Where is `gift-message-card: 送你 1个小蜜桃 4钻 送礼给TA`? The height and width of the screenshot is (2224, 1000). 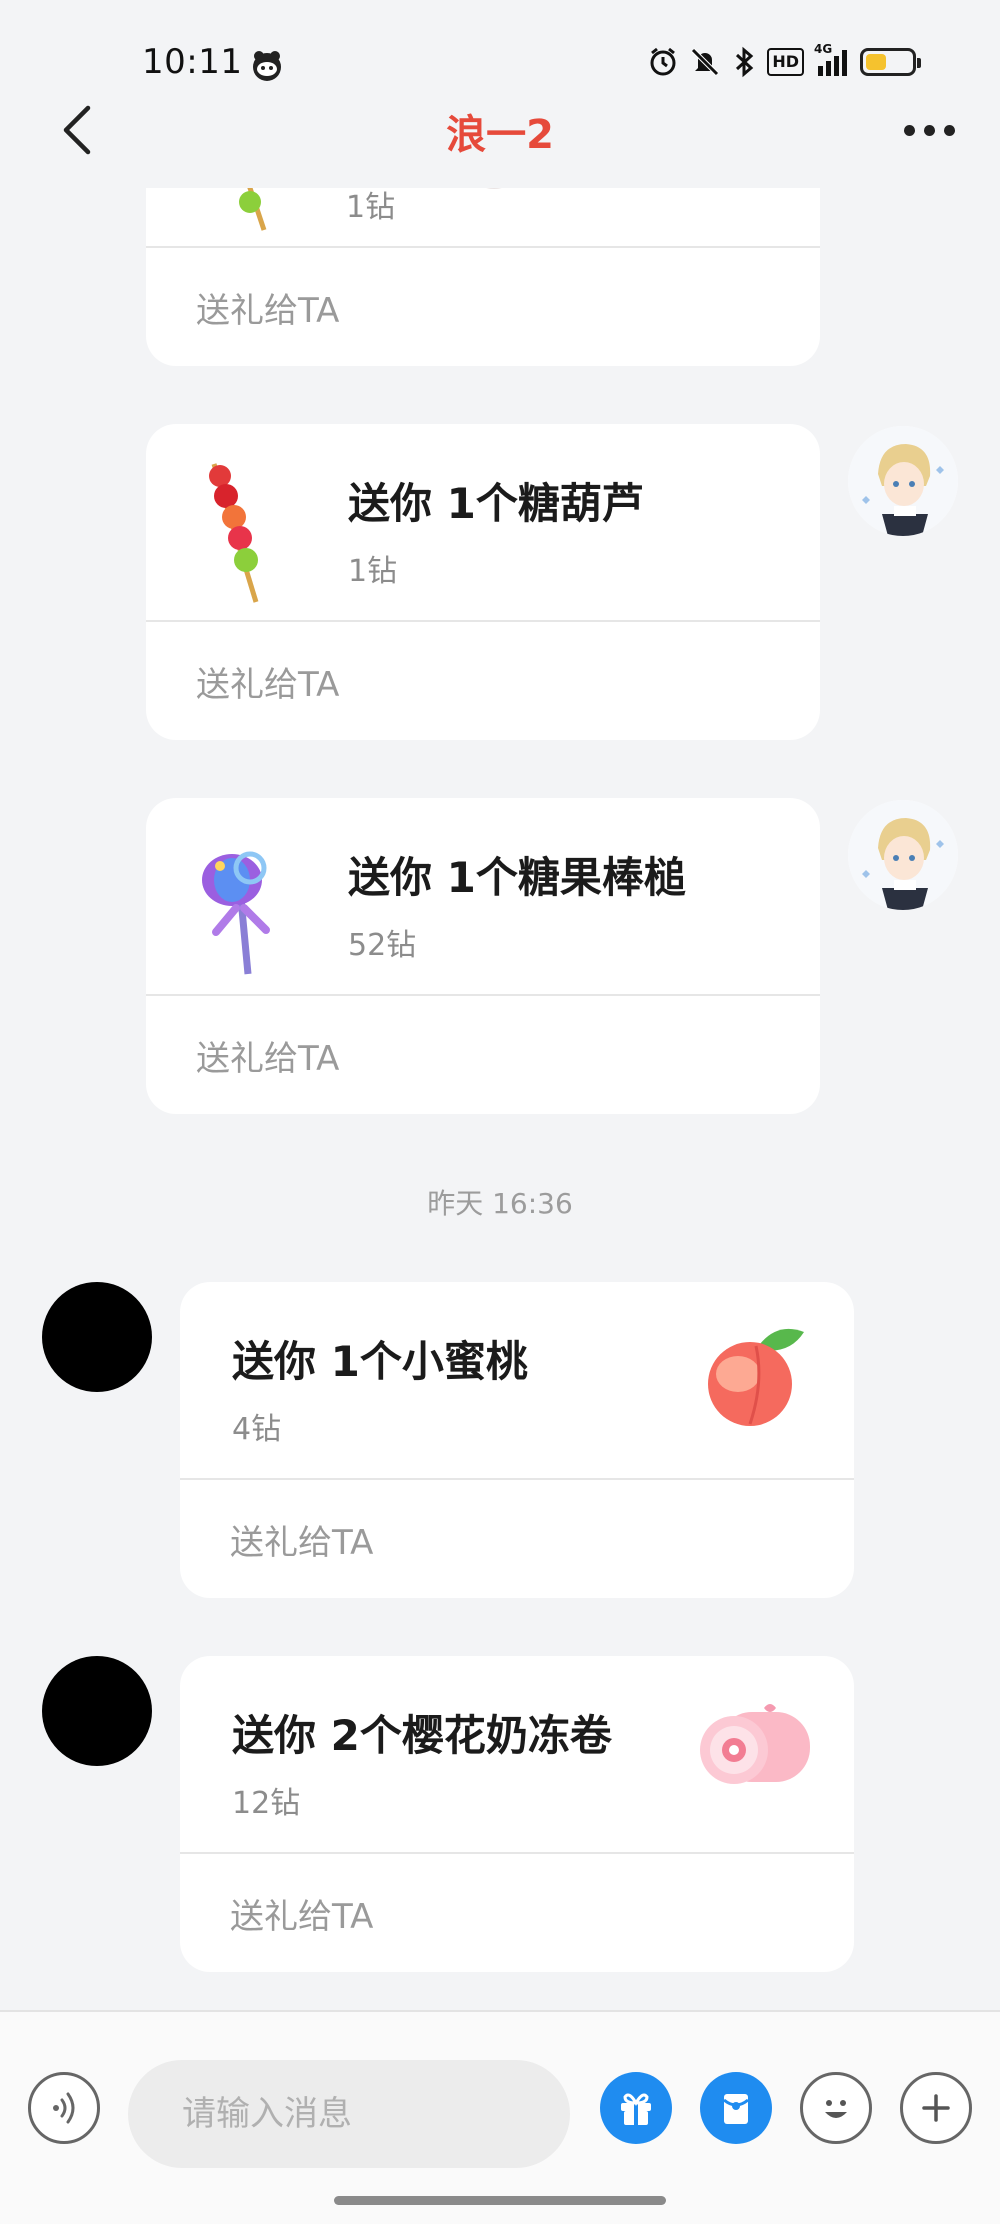
gift-message-card: 送你 1个小蜜桃 4钻 送礼给TA is located at coordinates (517, 1440).